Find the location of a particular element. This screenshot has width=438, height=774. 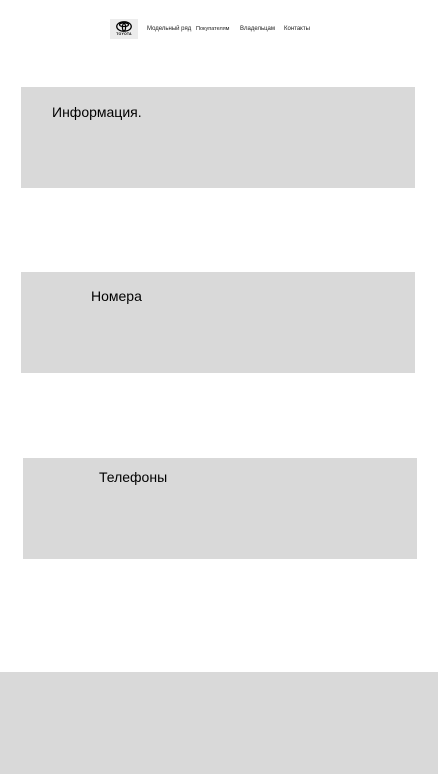

nav-link-buyers: Покупателям is located at coordinates (212, 29).